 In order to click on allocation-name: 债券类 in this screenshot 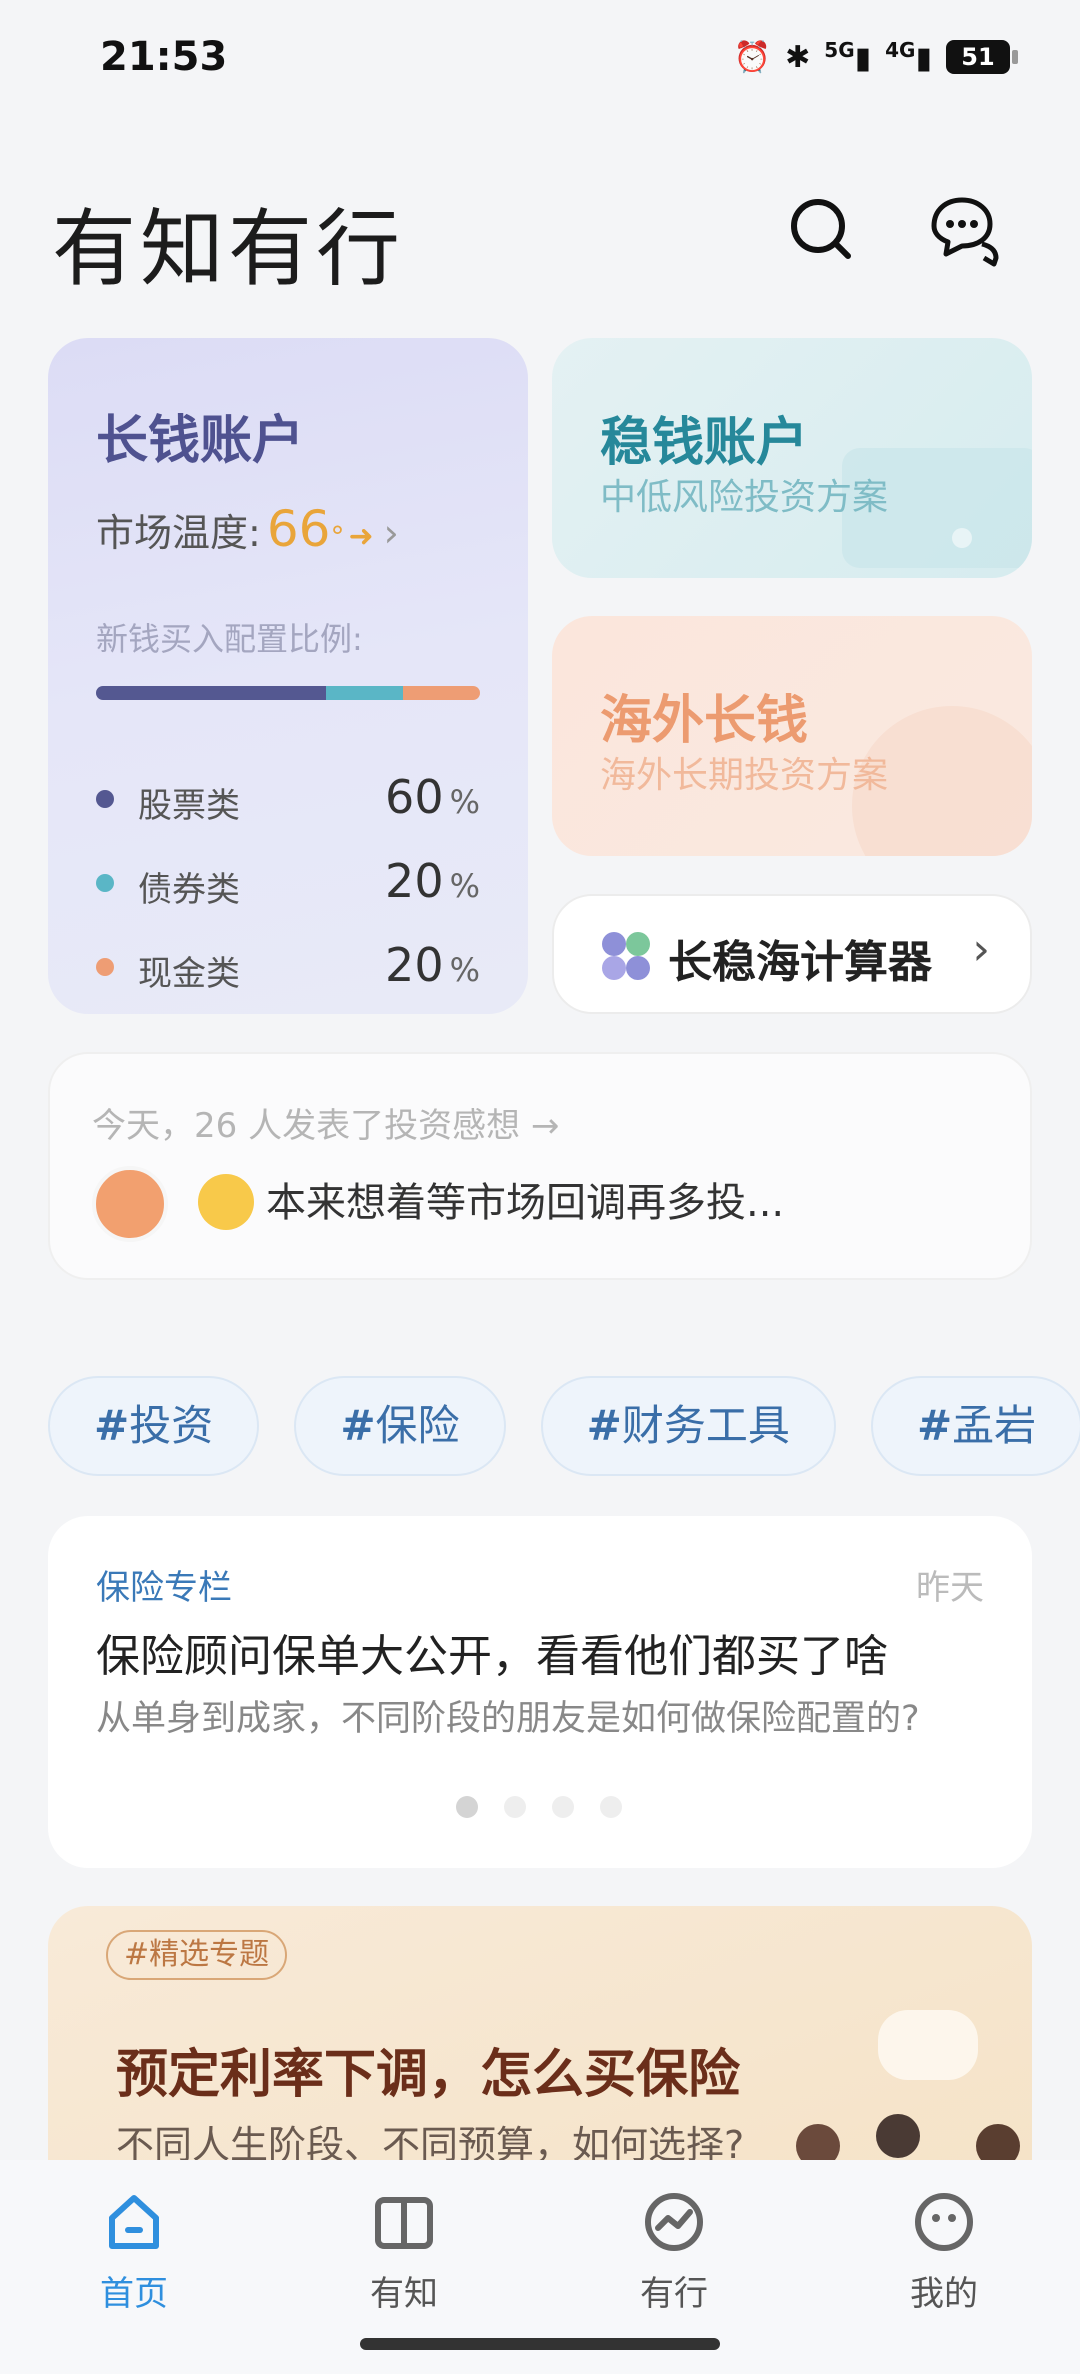, I will do `click(189, 890)`.